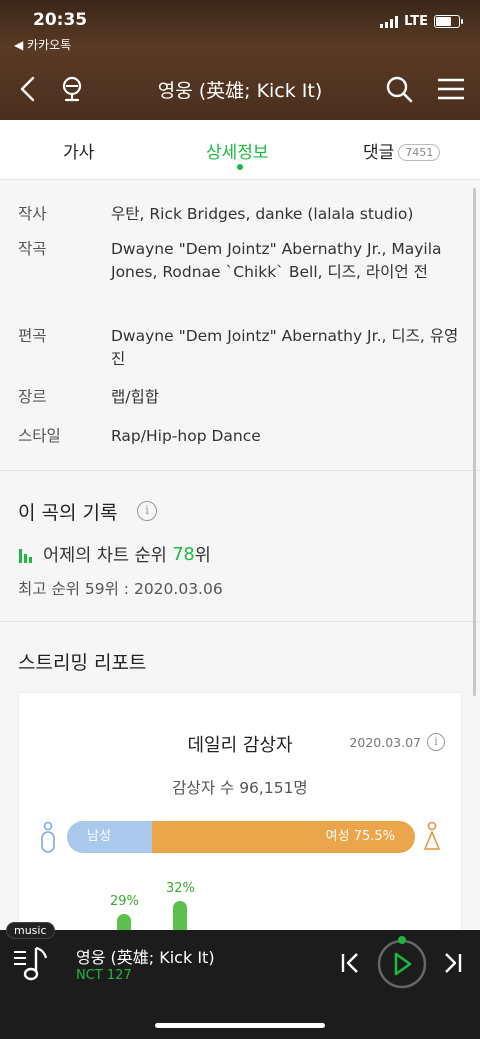  Describe the element at coordinates (402, 963) in the screenshot. I see `play-button` at that location.